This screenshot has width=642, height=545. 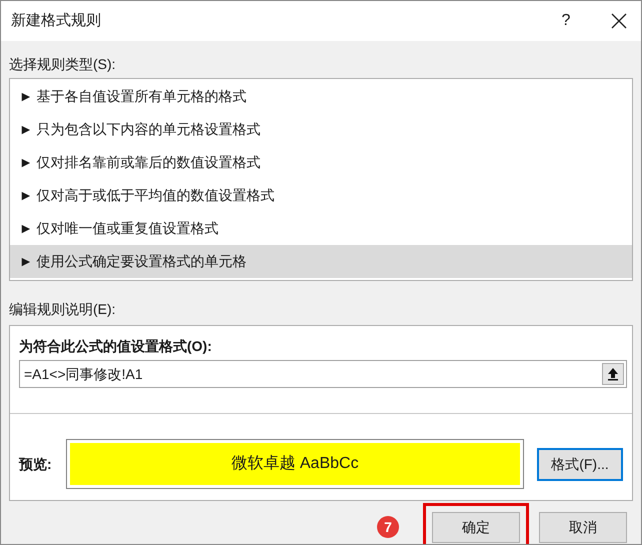 I want to click on rule-type-item: ► 仅对高于或低于平均值的数值设置格式, so click(x=321, y=195).